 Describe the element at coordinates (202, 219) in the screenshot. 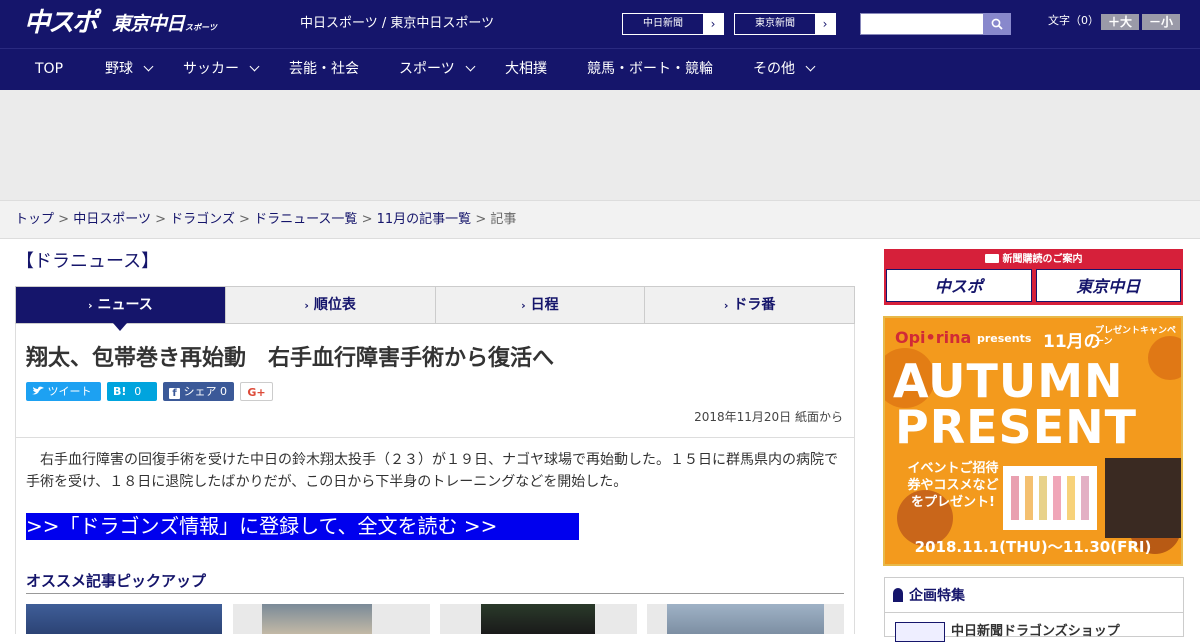

I see `breadcrumb-dragons: ドラゴンズ` at that location.